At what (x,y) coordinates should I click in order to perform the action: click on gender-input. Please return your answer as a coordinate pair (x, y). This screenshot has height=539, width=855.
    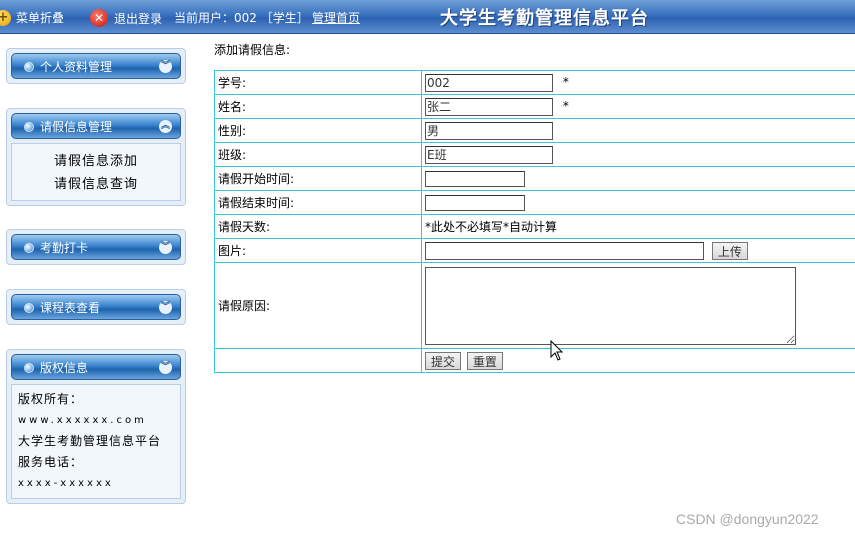
    Looking at the image, I should click on (489, 130).